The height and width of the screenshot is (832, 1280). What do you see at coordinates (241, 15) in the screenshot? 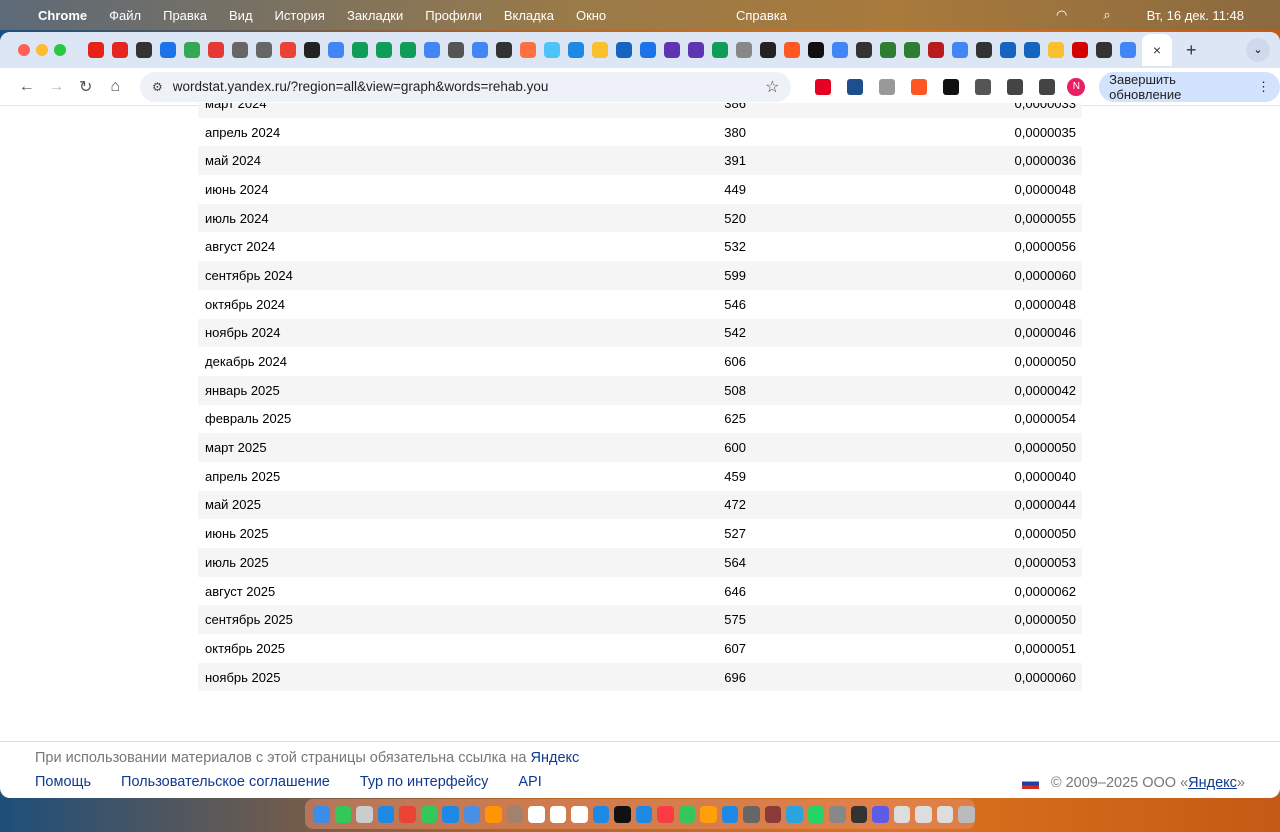
I see `menu-view: Вид` at bounding box center [241, 15].